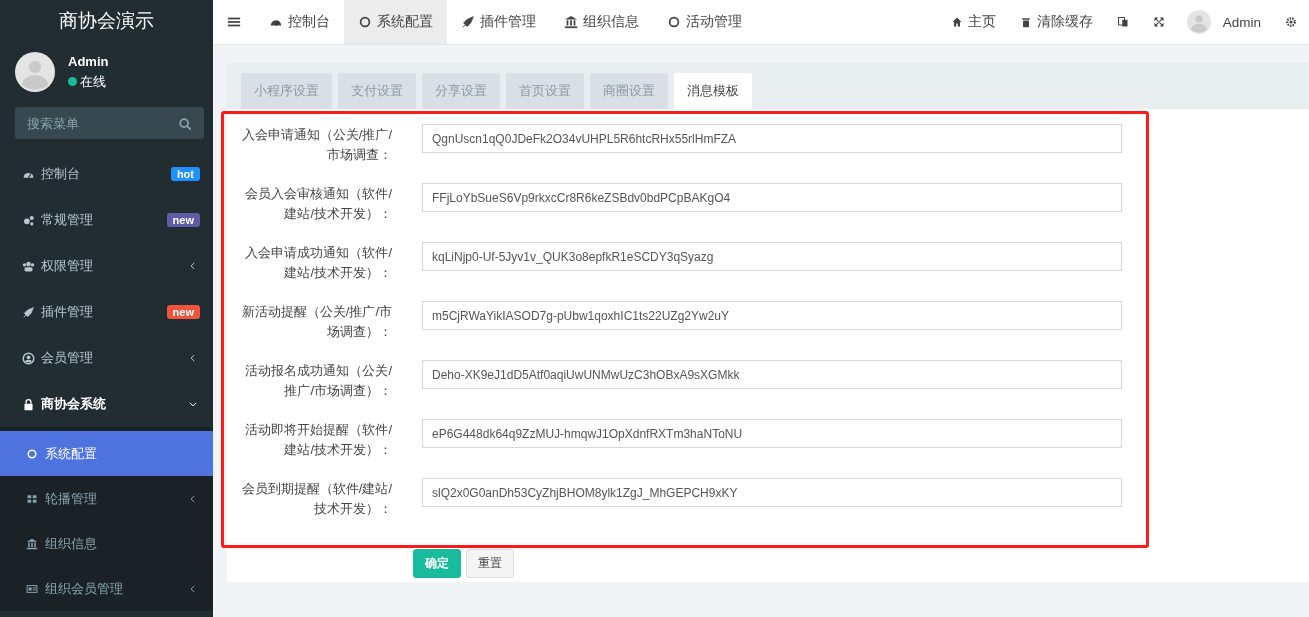  What do you see at coordinates (316, 145) in the screenshot?
I see `field-label: 入会申请通知（公关/推广/市场调查：` at bounding box center [316, 145].